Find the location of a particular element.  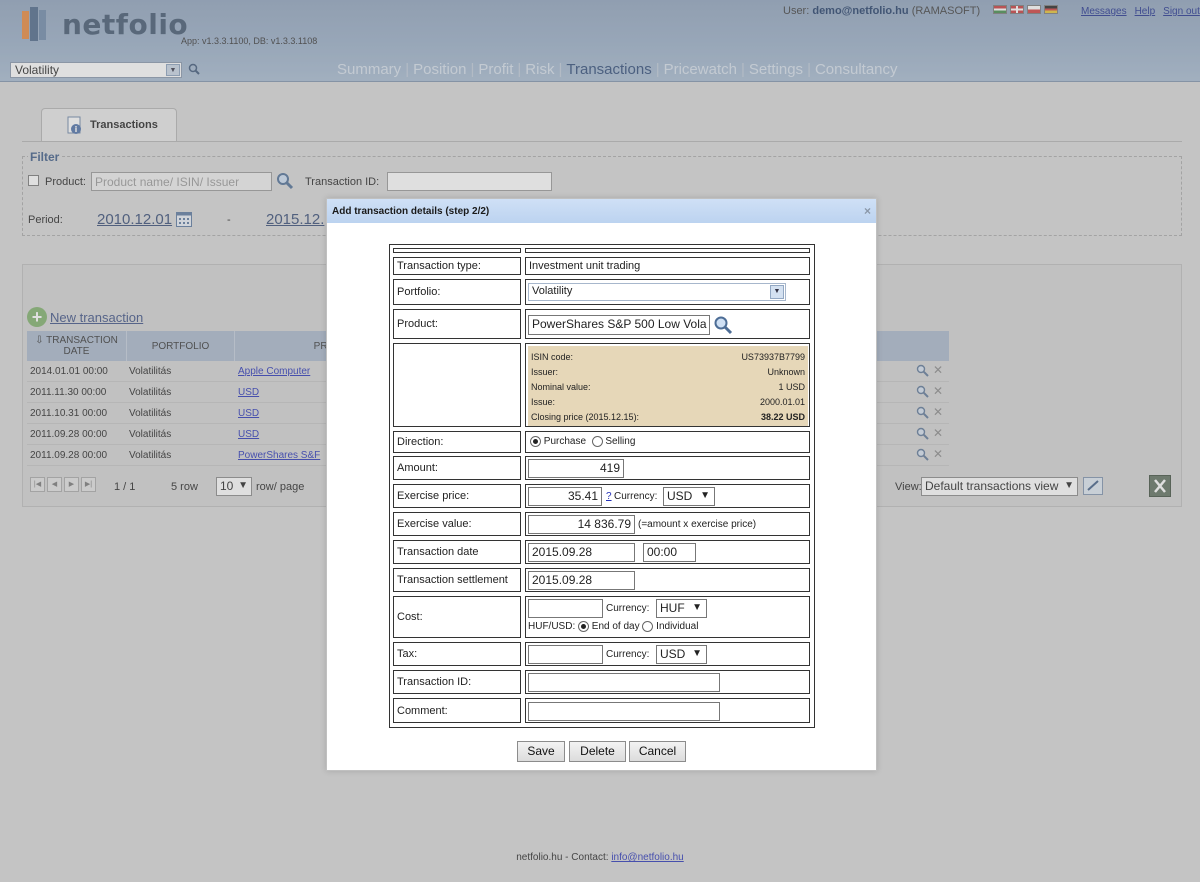

exercise-price-label: Exercise price: is located at coordinates (457, 496).